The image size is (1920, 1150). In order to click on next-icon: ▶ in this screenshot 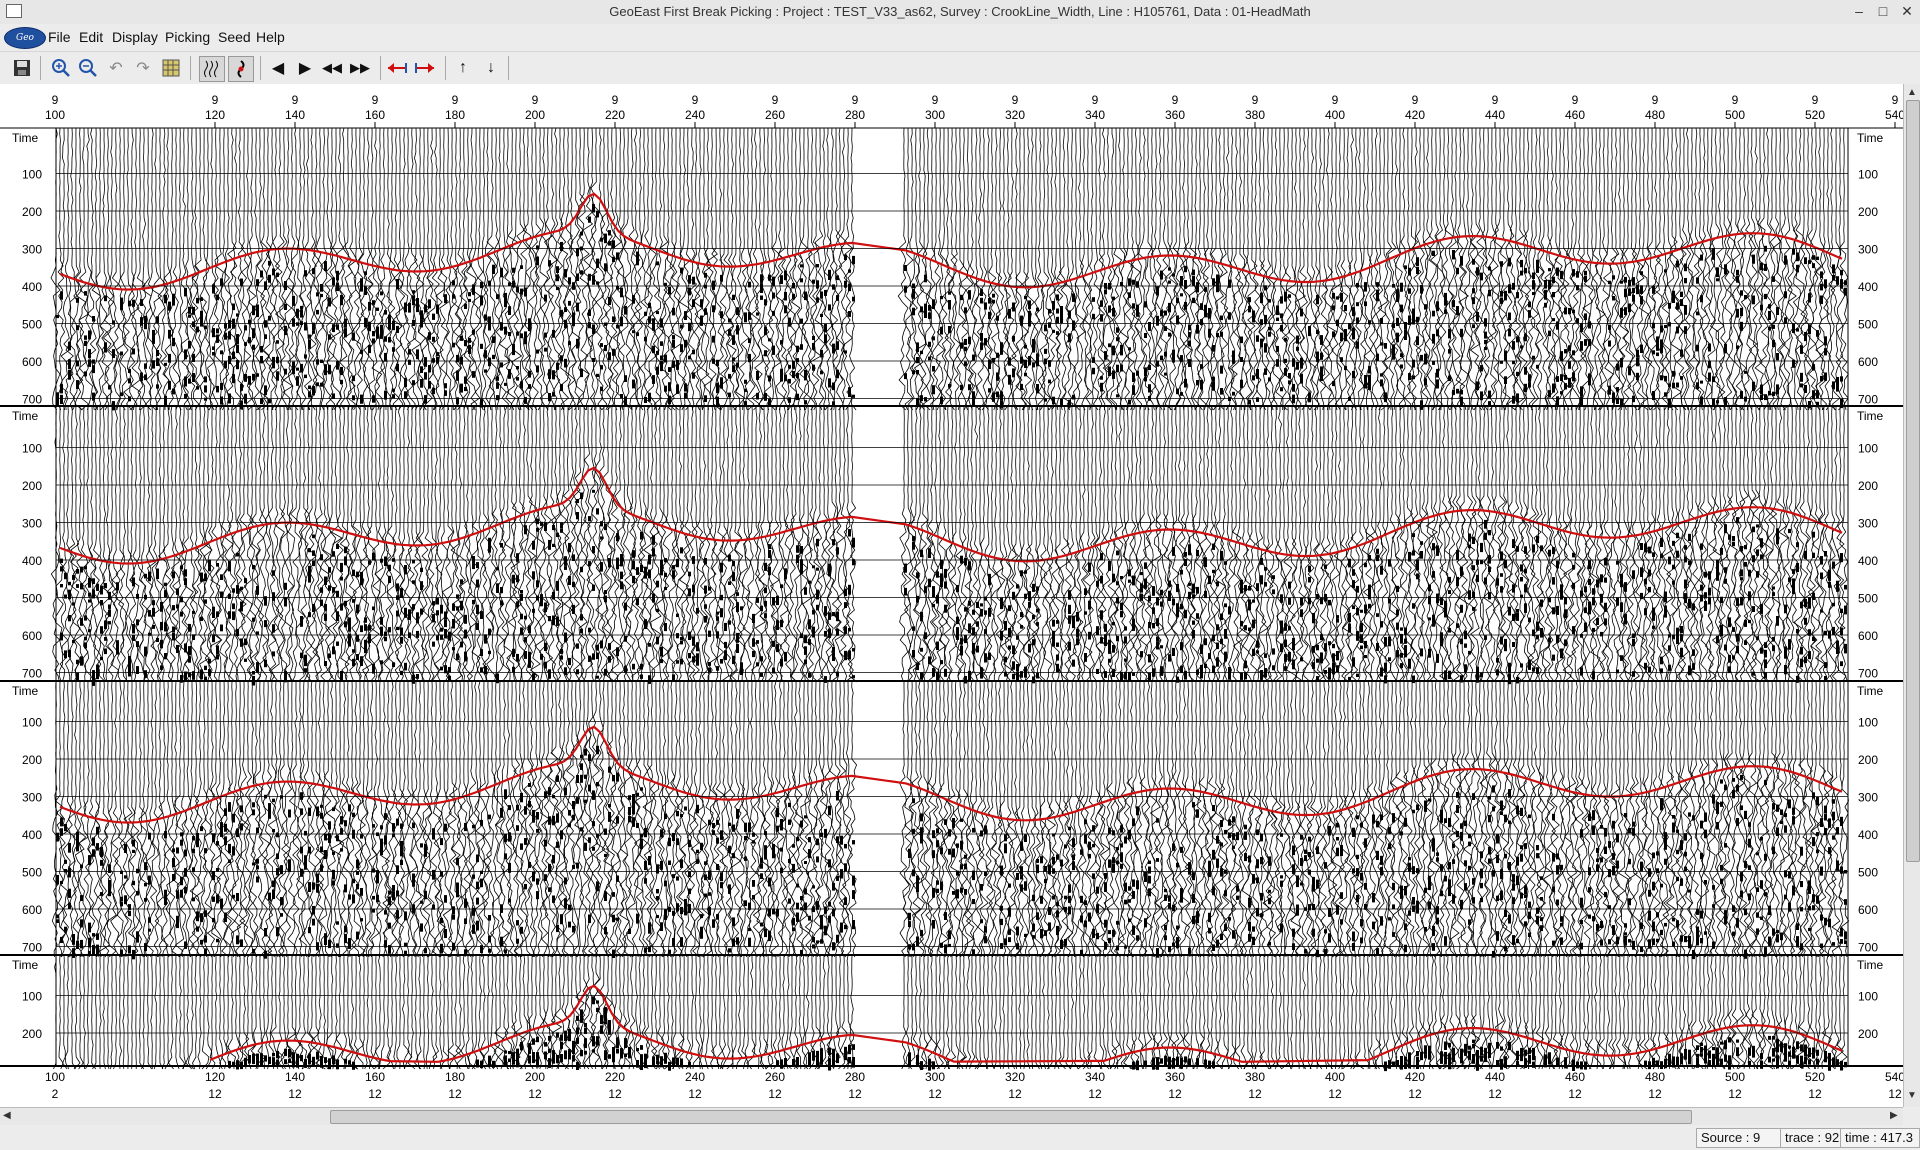, I will do `click(305, 68)`.